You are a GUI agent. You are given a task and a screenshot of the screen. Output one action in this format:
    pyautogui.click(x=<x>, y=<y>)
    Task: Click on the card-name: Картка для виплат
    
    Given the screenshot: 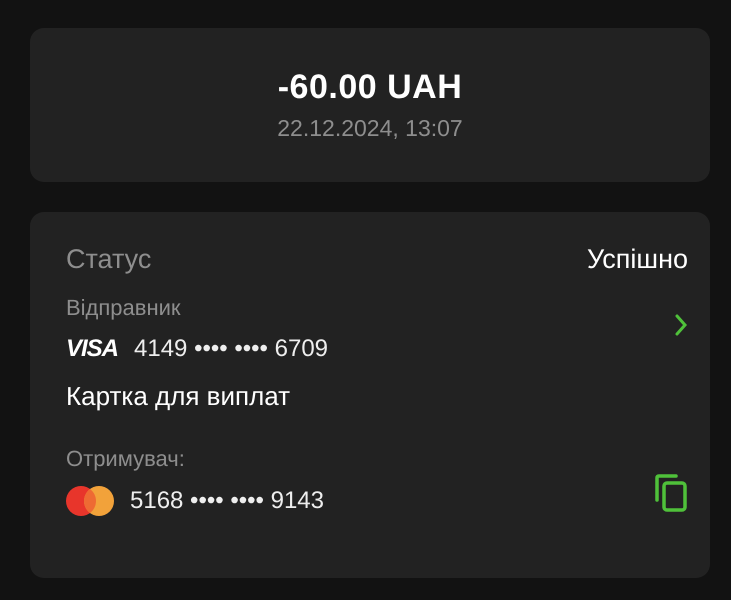 What is the action you would take?
    pyautogui.click(x=178, y=396)
    